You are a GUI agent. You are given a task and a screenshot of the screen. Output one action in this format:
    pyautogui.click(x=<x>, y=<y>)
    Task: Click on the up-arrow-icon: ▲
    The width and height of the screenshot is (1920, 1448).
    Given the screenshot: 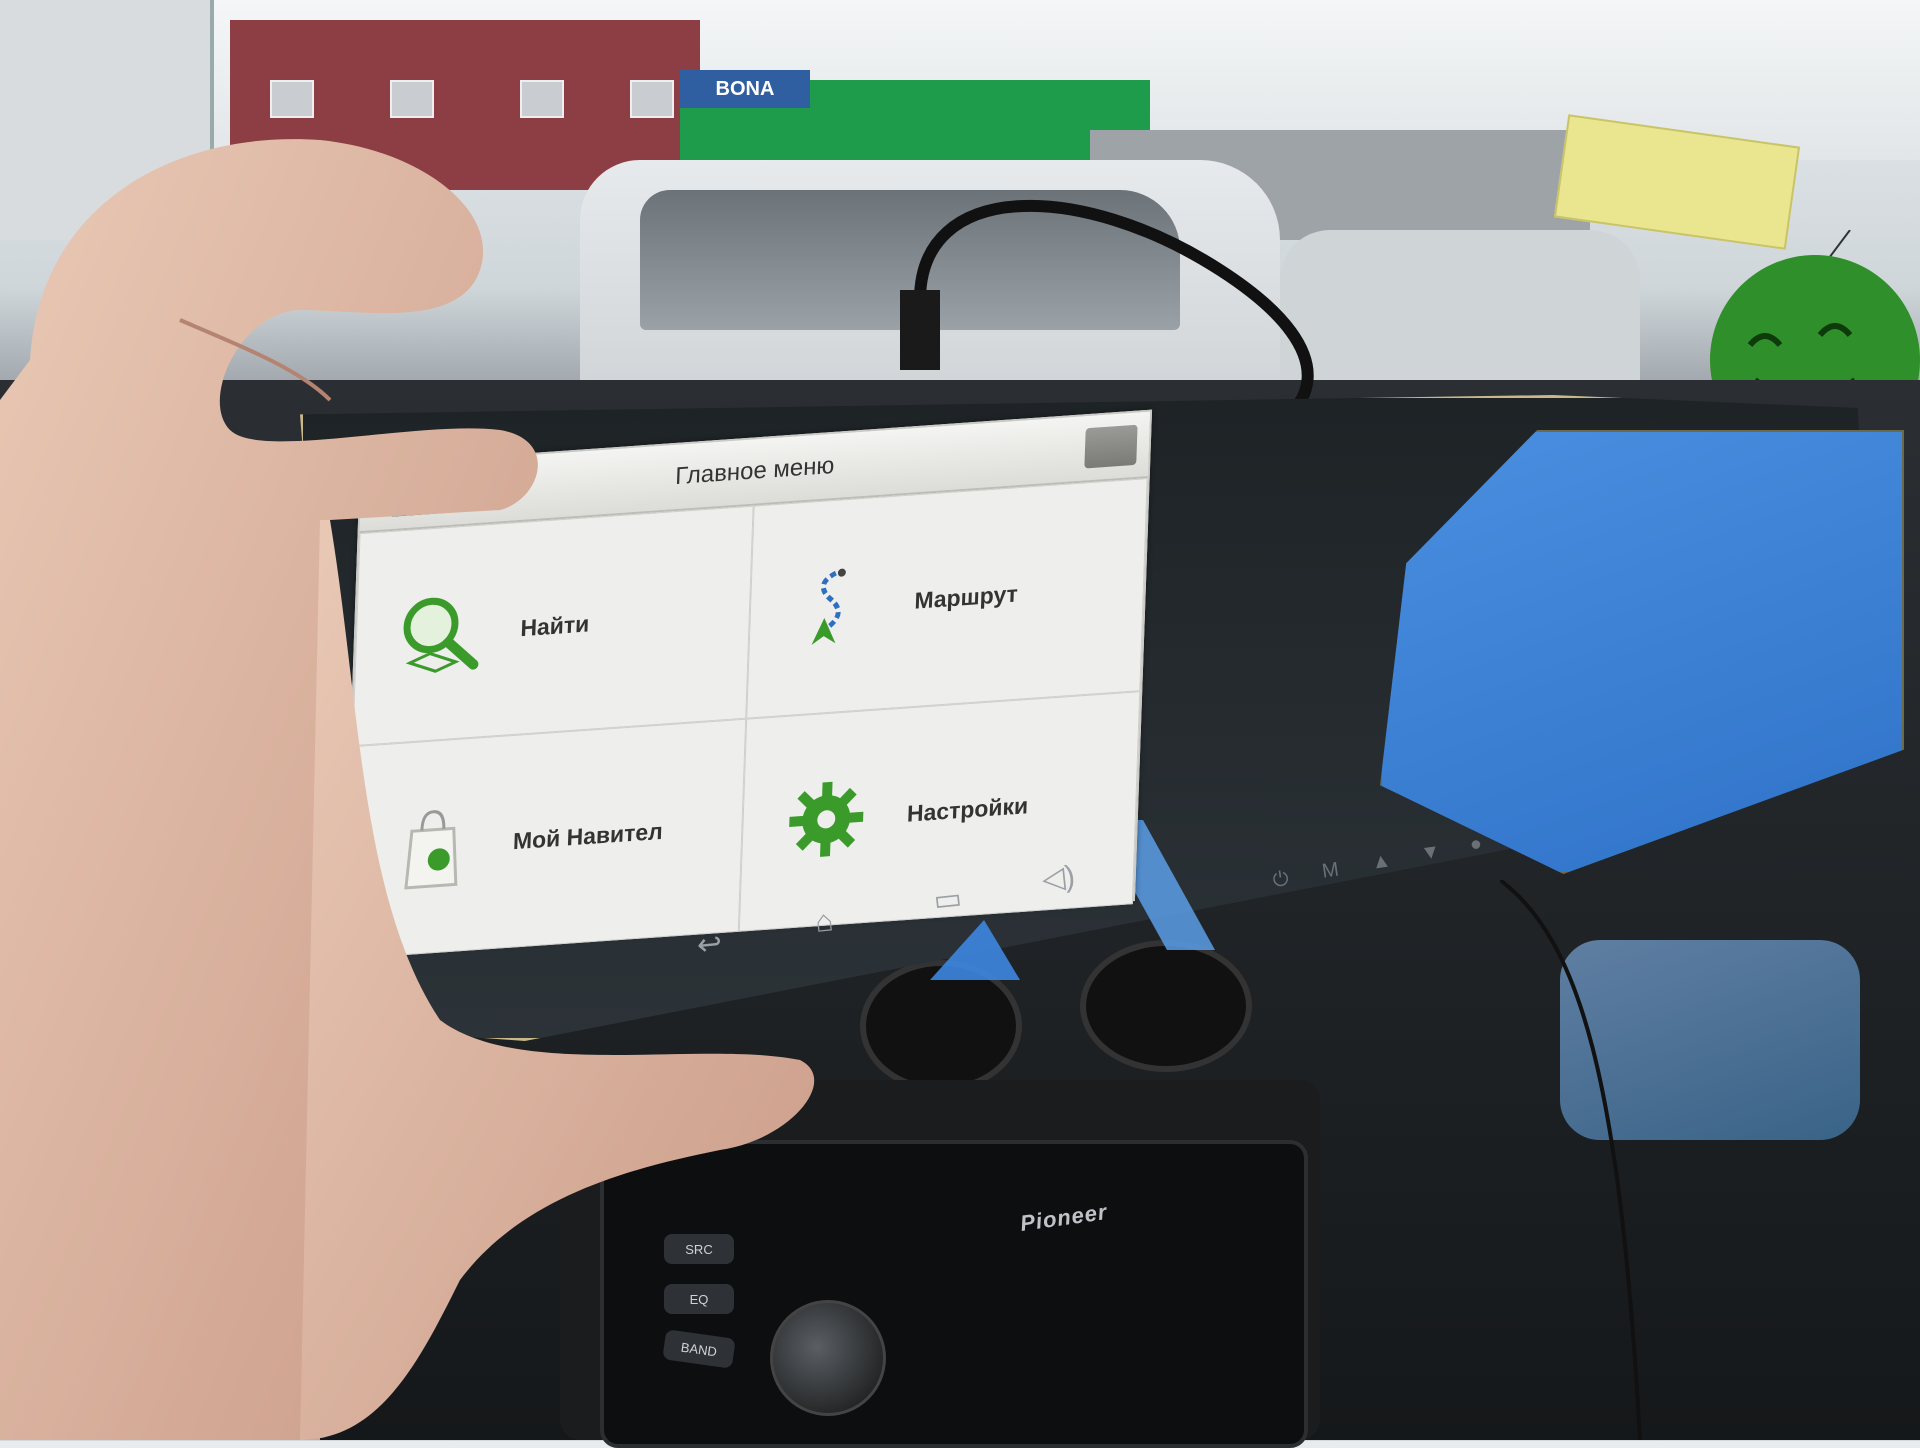 What is the action you would take?
    pyautogui.click(x=1381, y=862)
    